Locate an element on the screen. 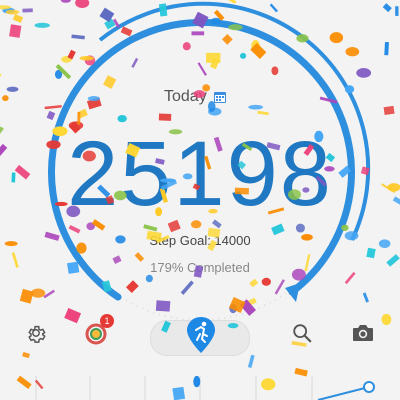  gear-icon is located at coordinates (37, 334).